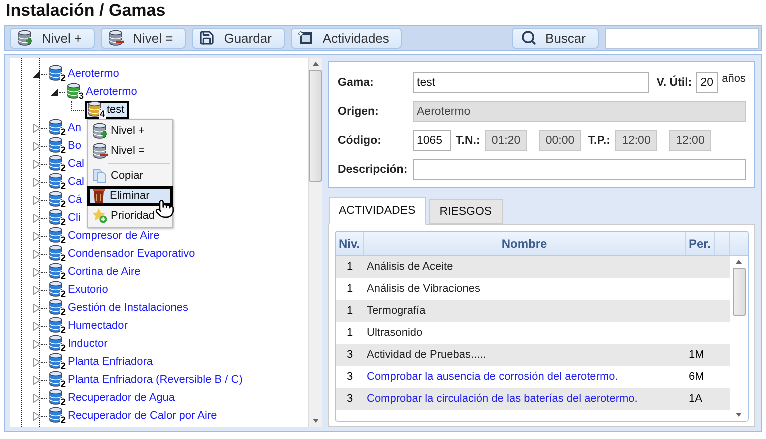 The height and width of the screenshot is (439, 766). What do you see at coordinates (555, 38) in the screenshot?
I see `search-button: Buscar` at bounding box center [555, 38].